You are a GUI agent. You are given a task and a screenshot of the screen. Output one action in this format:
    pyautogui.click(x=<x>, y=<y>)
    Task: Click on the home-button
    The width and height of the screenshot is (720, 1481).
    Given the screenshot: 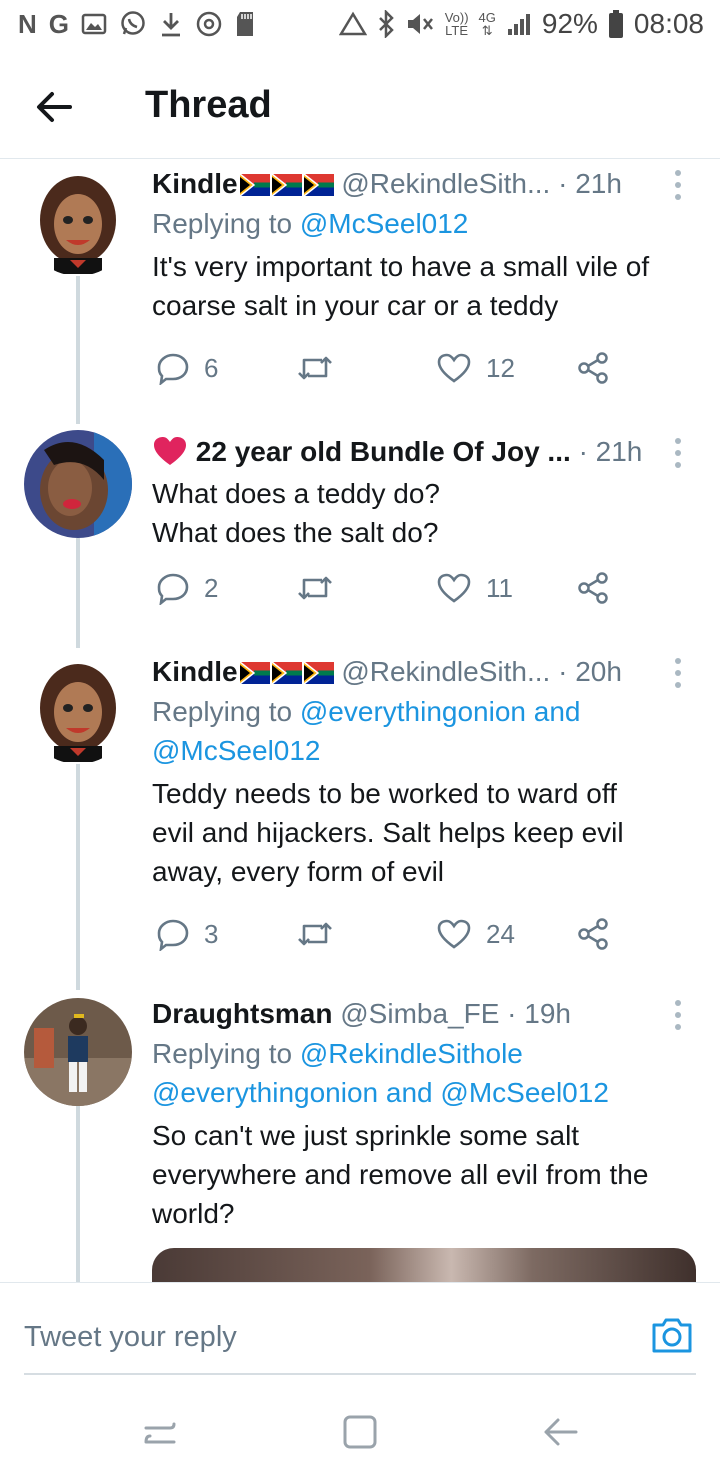 What is the action you would take?
    pyautogui.click(x=360, y=1432)
    